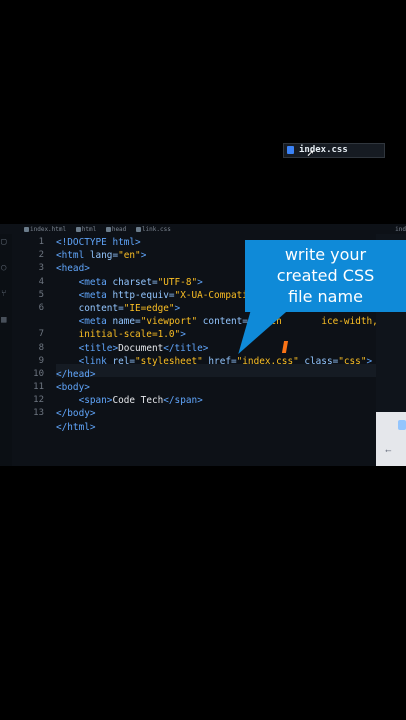  Describe the element at coordinates (219, 361) in the screenshot. I see `code-token: href=` at that location.